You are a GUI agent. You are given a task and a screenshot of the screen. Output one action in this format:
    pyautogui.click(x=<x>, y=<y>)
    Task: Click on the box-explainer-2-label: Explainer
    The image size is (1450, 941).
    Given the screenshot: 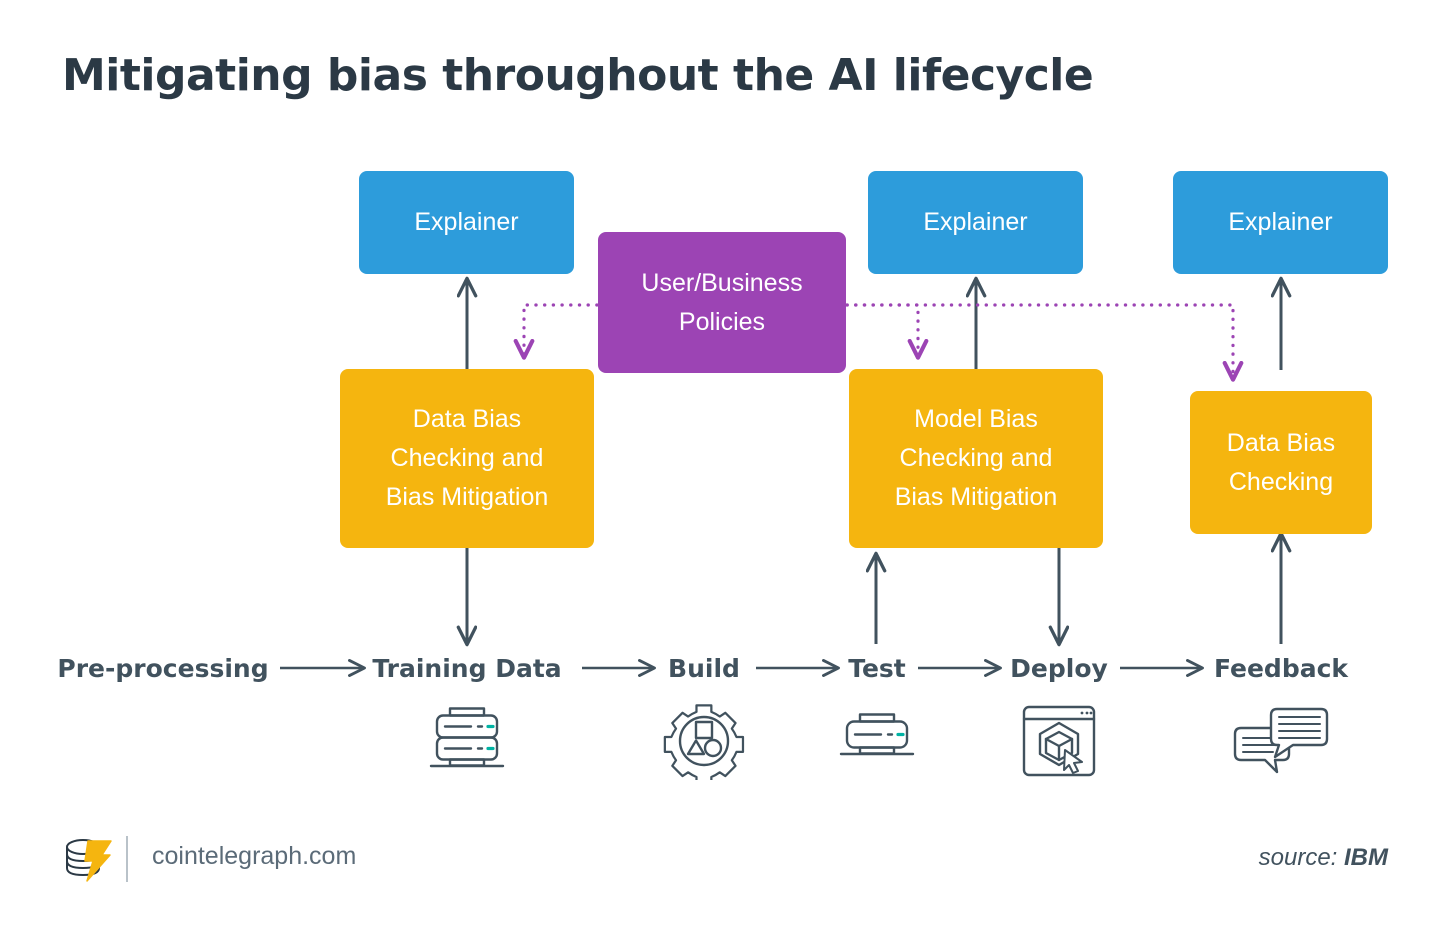 What is the action you would take?
    pyautogui.click(x=975, y=222)
    